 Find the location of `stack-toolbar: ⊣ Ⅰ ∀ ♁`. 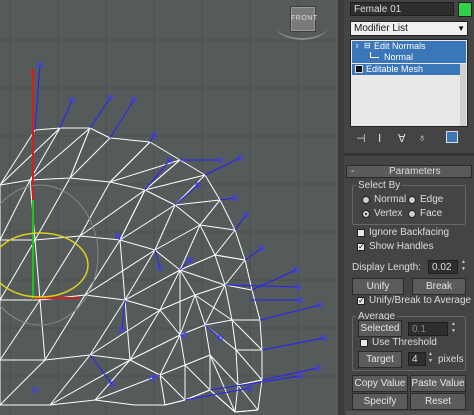

stack-toolbar: ⊣ Ⅰ ∀ ♁ is located at coordinates (409, 139).